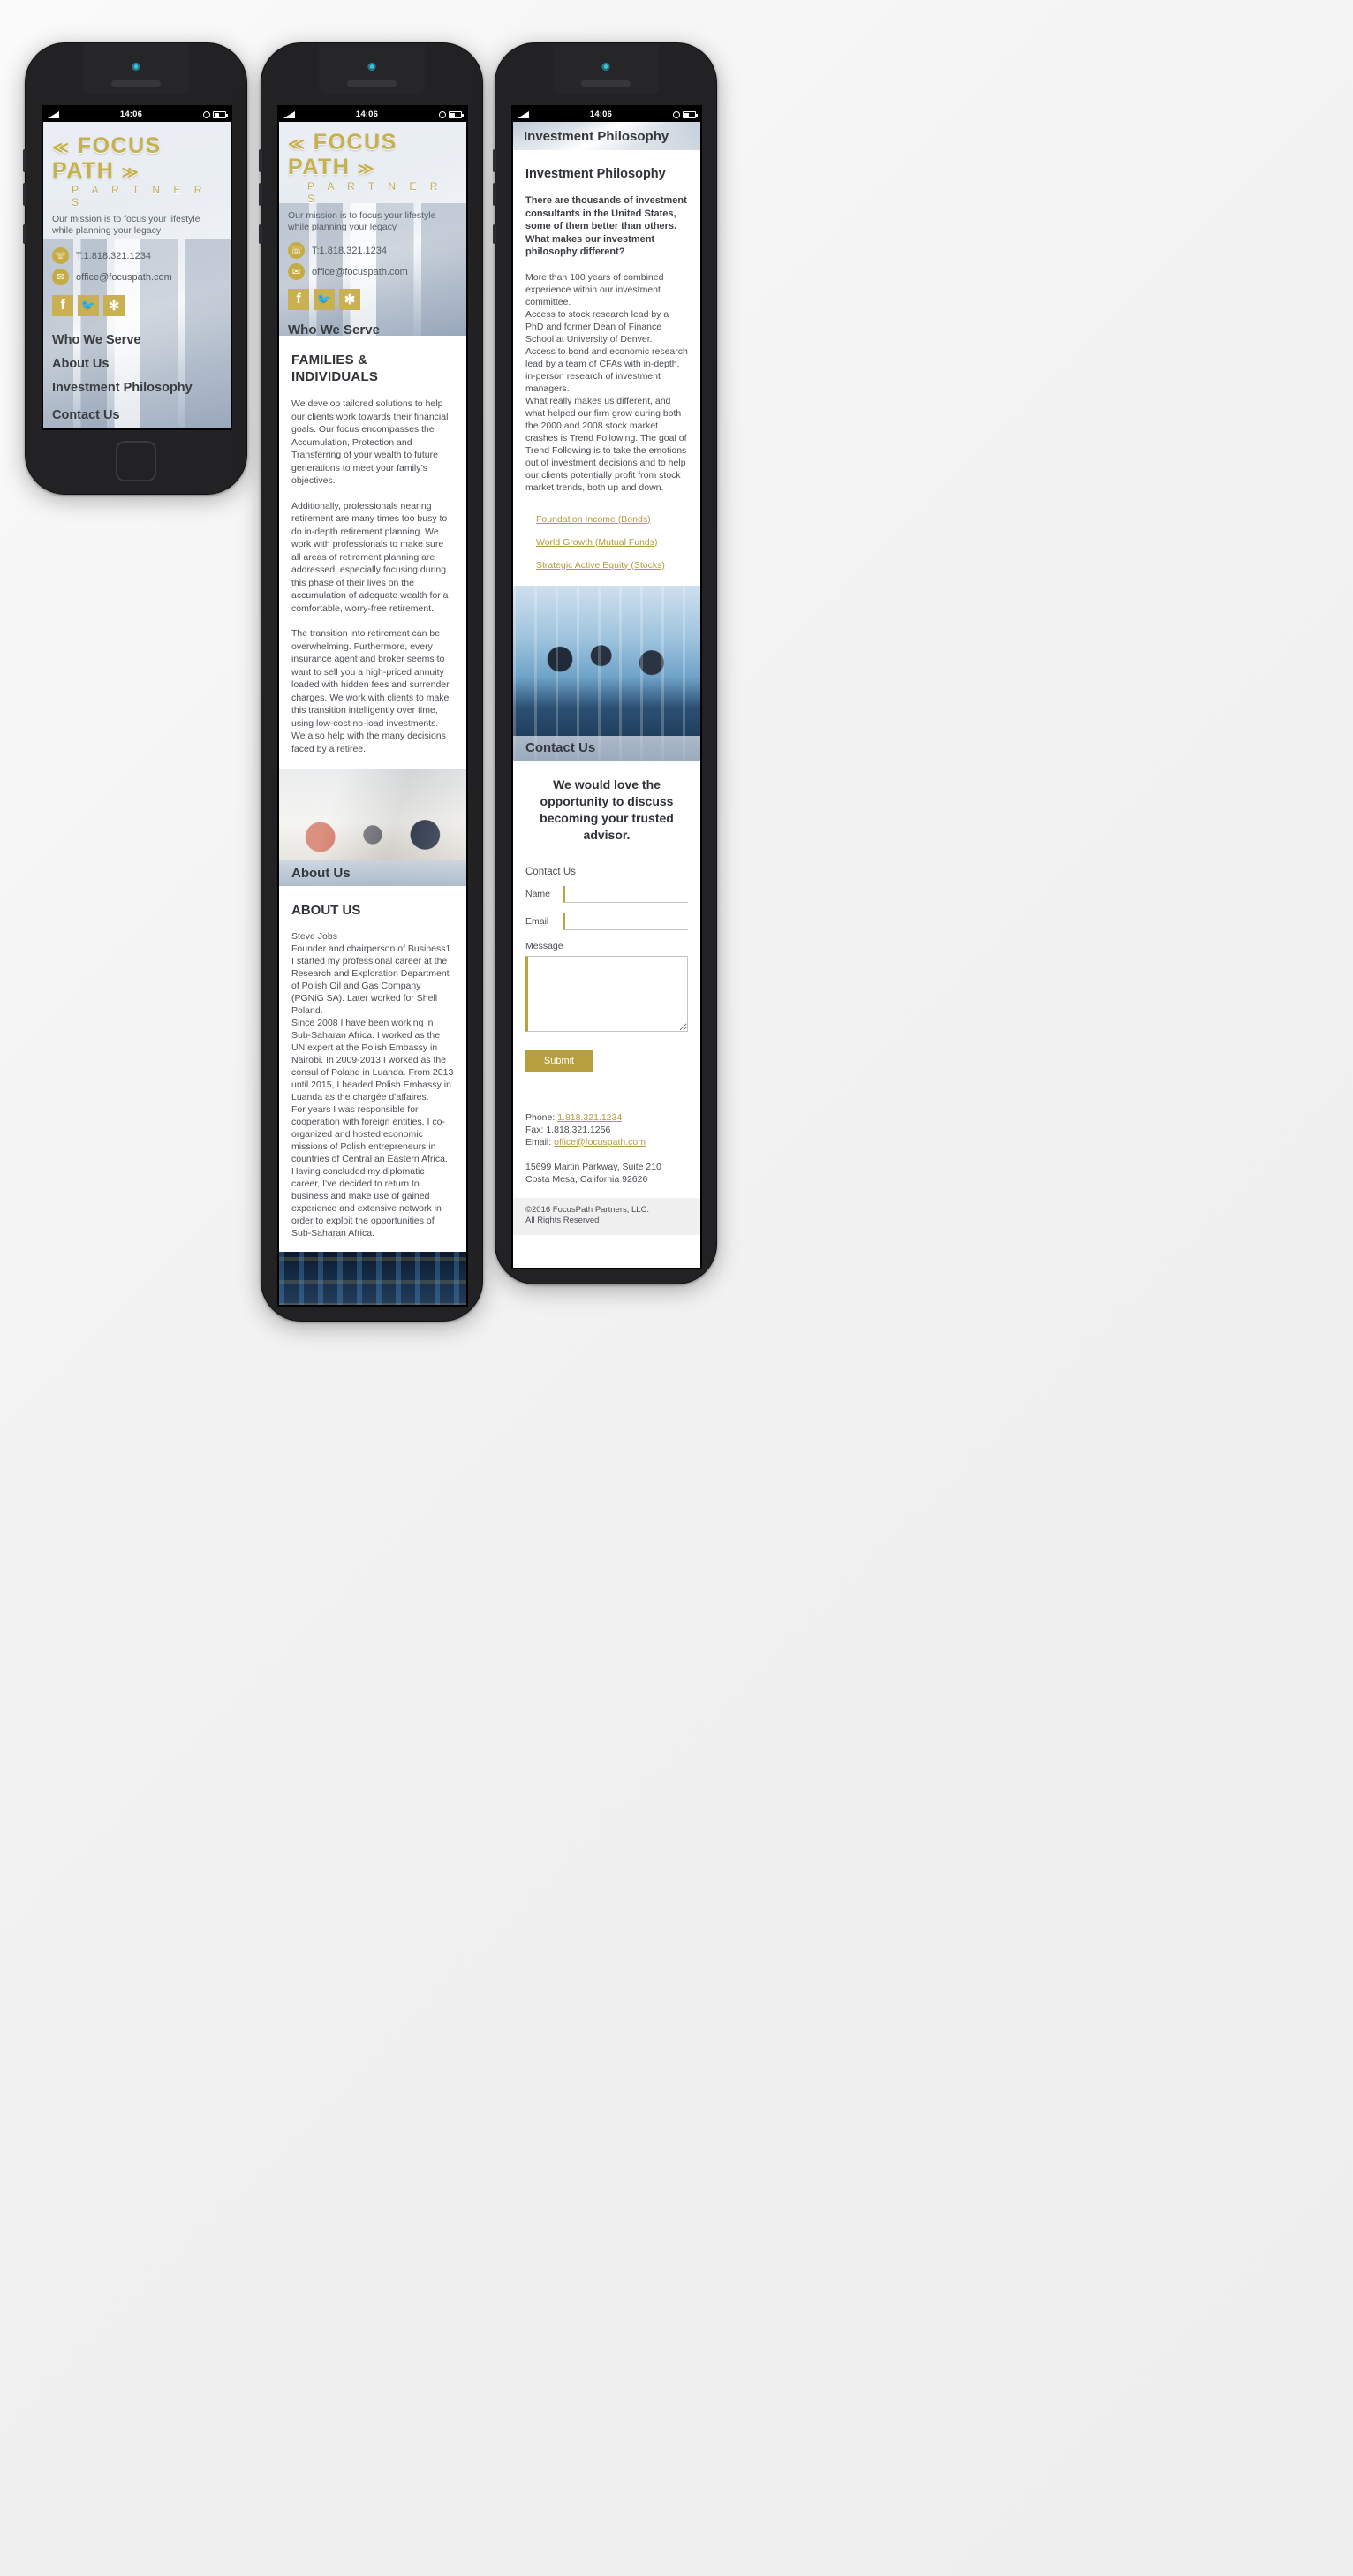 The width and height of the screenshot is (1353, 2576). Describe the element at coordinates (685, 114) in the screenshot. I see `status-bar-right` at that location.